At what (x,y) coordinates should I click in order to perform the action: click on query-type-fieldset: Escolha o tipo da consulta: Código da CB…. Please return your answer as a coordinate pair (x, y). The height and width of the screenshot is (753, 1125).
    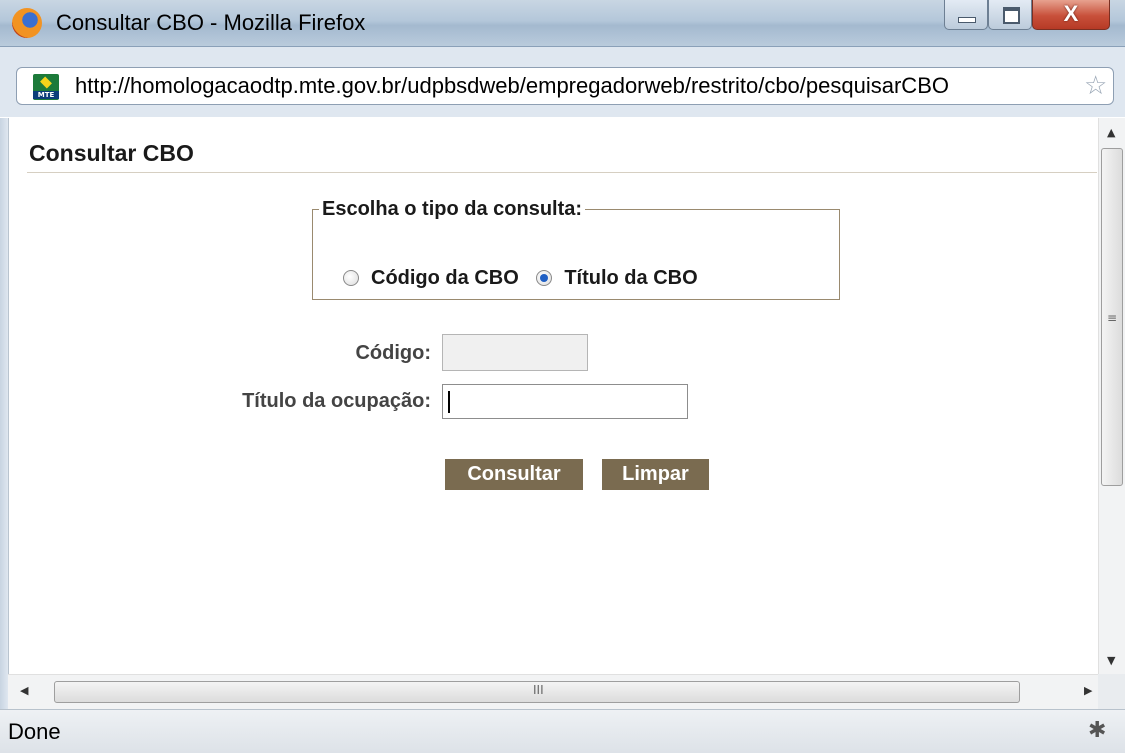
    Looking at the image, I should click on (576, 249).